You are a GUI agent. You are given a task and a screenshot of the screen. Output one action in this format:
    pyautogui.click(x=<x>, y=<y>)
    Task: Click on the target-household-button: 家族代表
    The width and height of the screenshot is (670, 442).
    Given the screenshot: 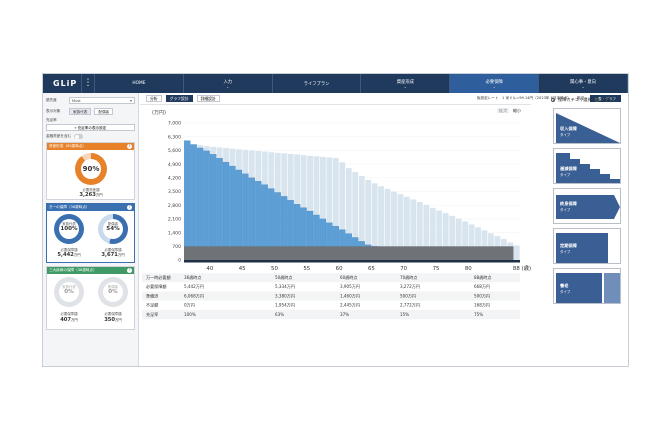 What is the action you would take?
    pyautogui.click(x=80, y=111)
    